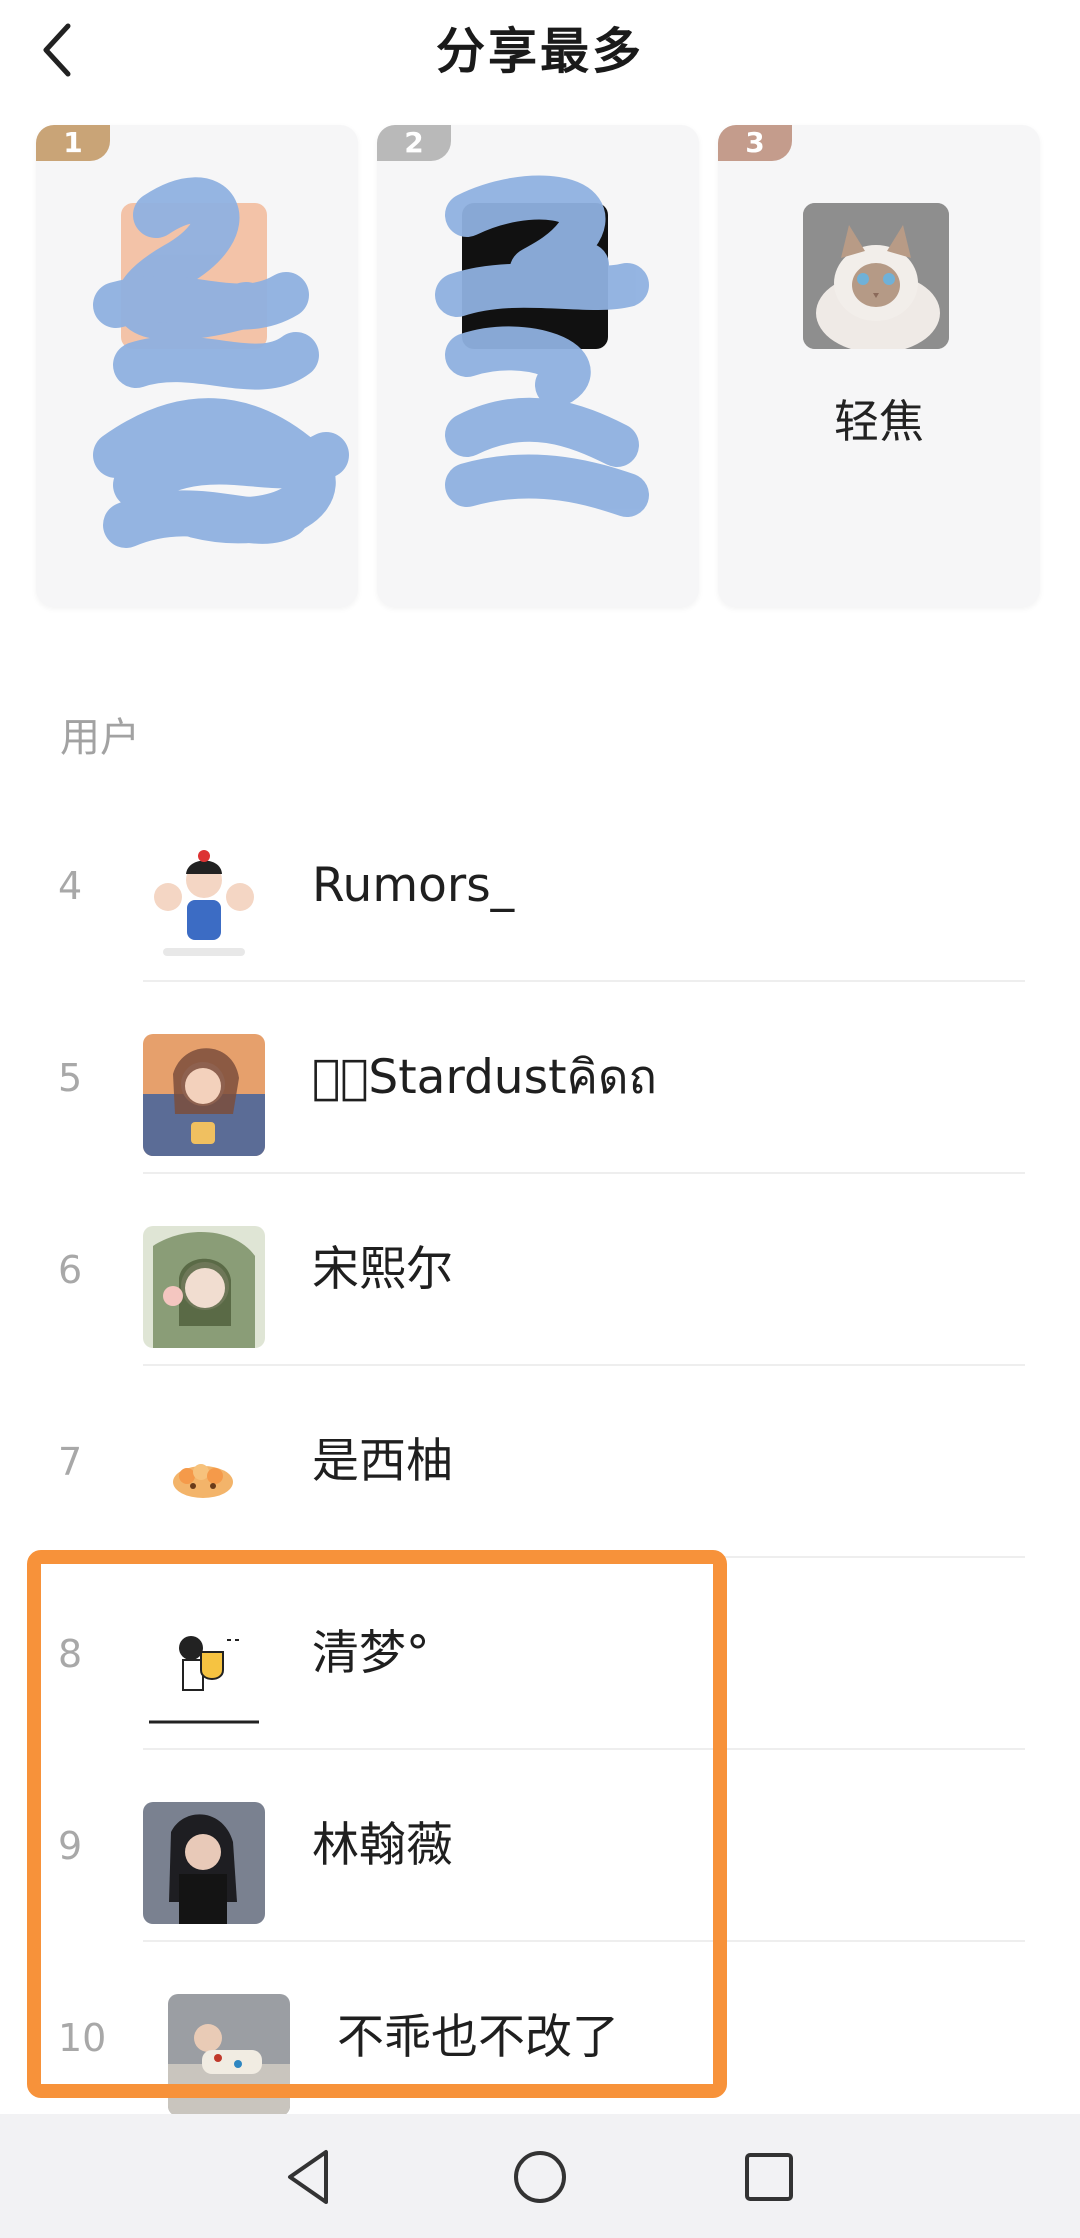  I want to click on cat-avatar-image, so click(876, 276).